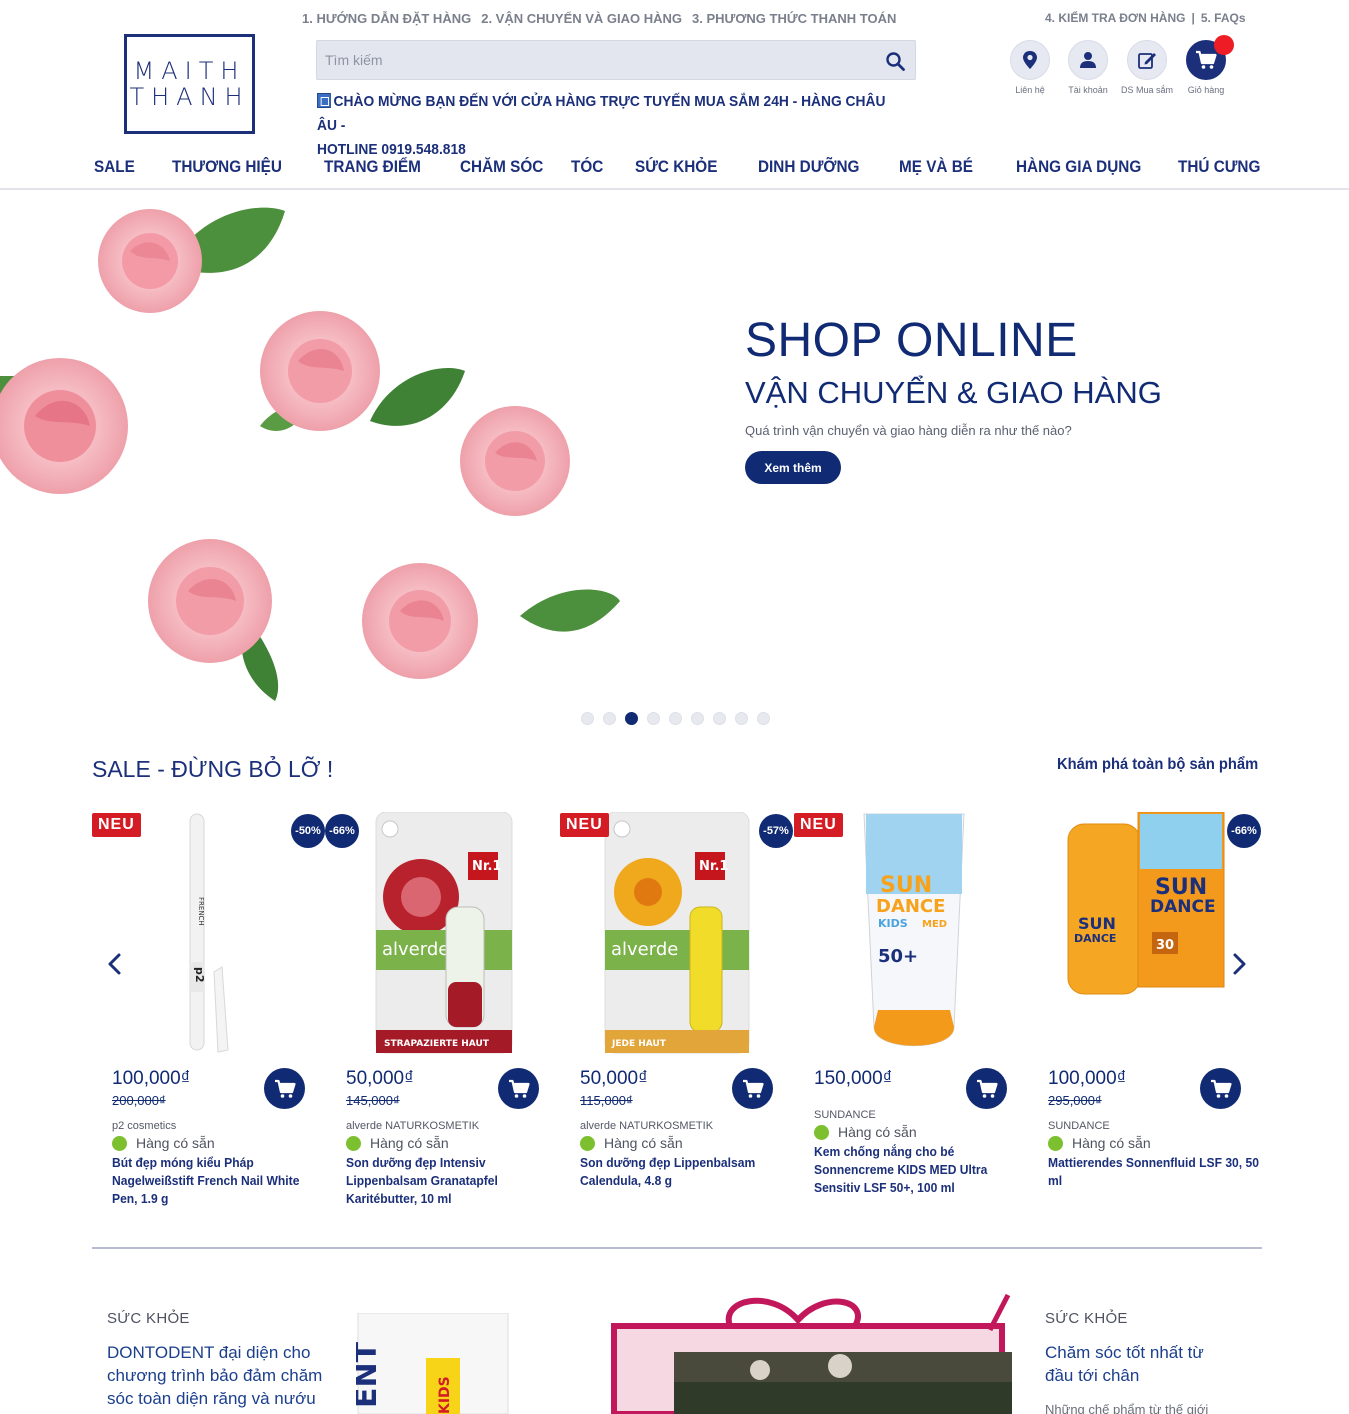 This screenshot has height=1414, width=1349. What do you see at coordinates (676, 167) in the screenshot?
I see `nav-item-health: SỨC KHỎE` at bounding box center [676, 167].